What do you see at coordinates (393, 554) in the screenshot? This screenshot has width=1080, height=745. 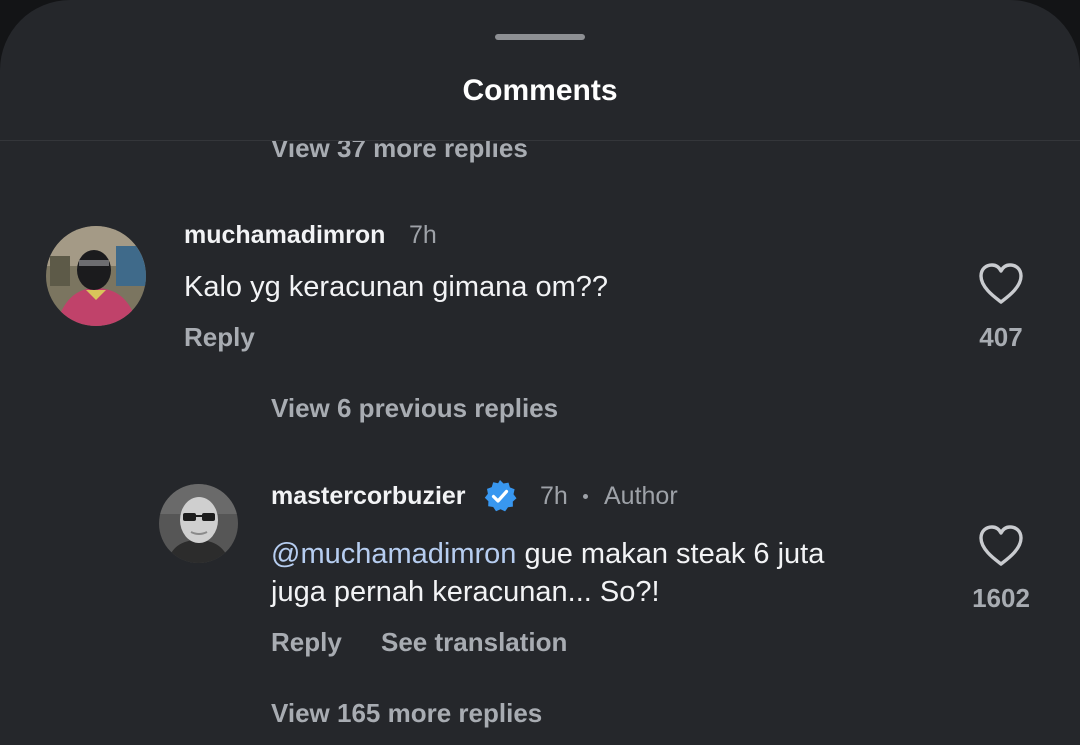 I see `mention-link: @muchamadimron` at bounding box center [393, 554].